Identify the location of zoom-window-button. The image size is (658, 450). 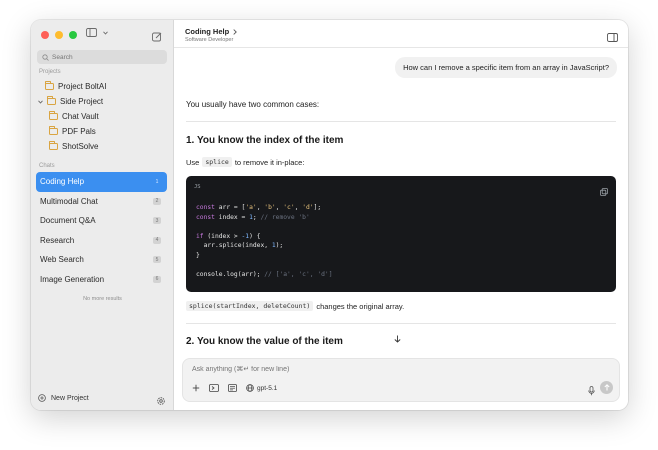
(73, 35).